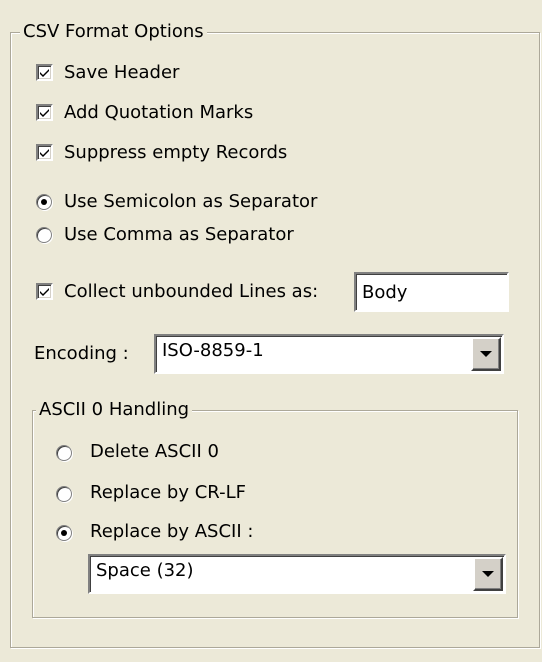 Image resolution: width=542 pixels, height=662 pixels. I want to click on encoding-select: ISO-8859-1, so click(329, 354).